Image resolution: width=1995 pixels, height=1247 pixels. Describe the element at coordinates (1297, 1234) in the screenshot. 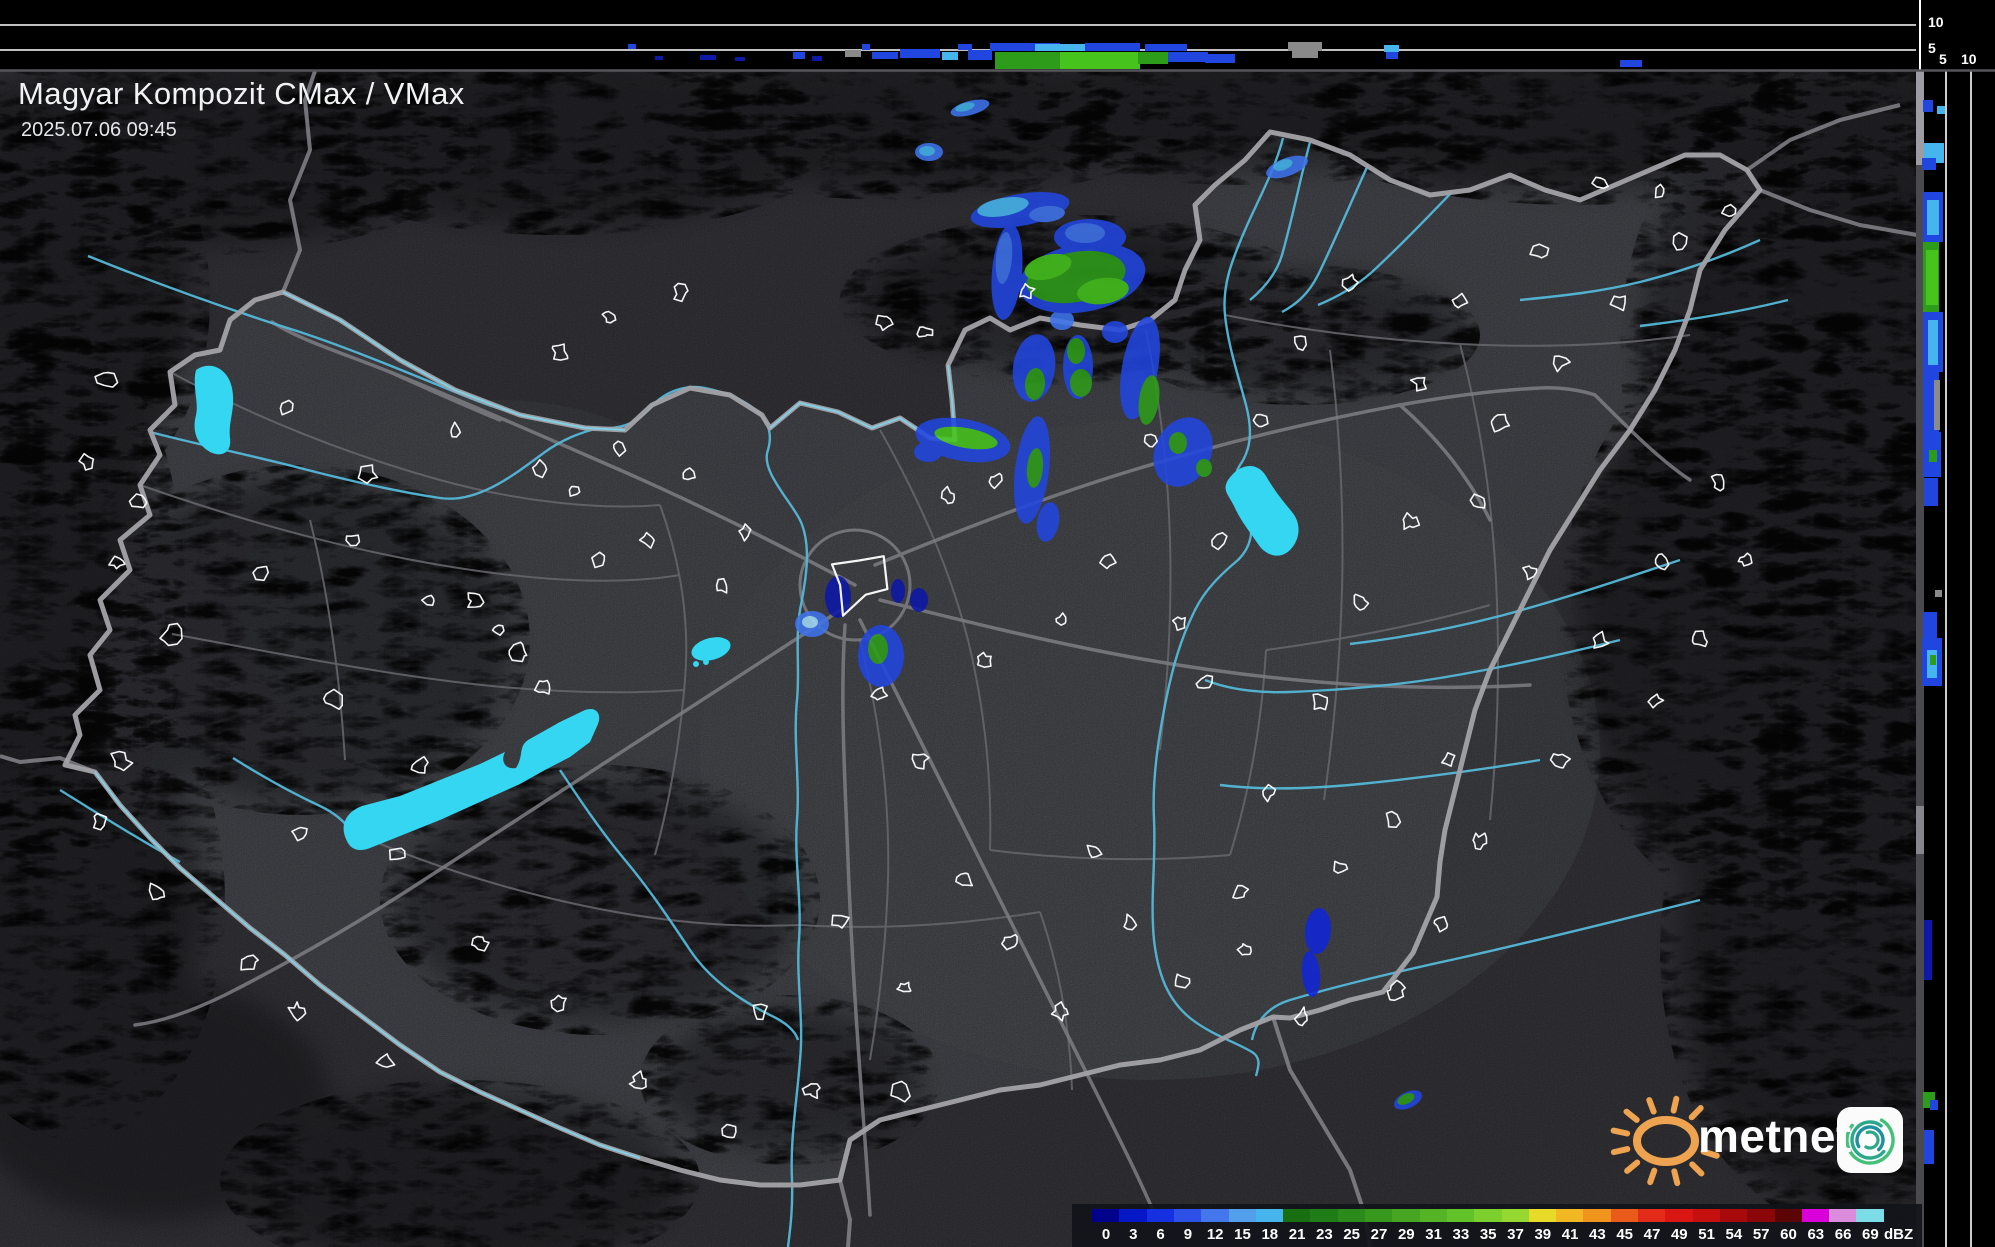

I see `legend-tick-label: 21` at that location.